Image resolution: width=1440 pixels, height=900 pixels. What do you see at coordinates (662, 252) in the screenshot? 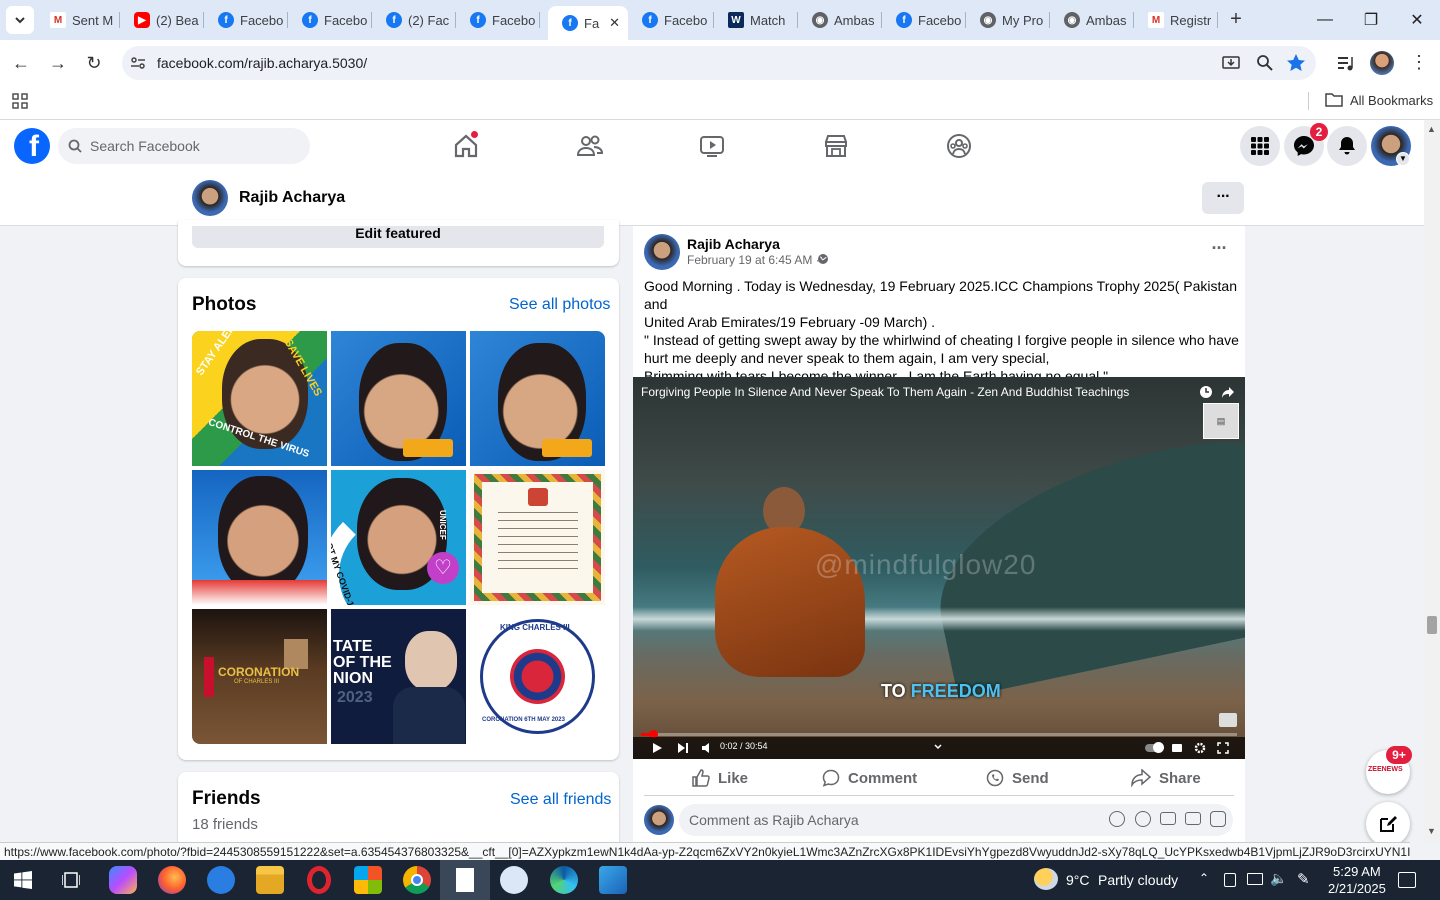
I see `post-author-avatar` at bounding box center [662, 252].